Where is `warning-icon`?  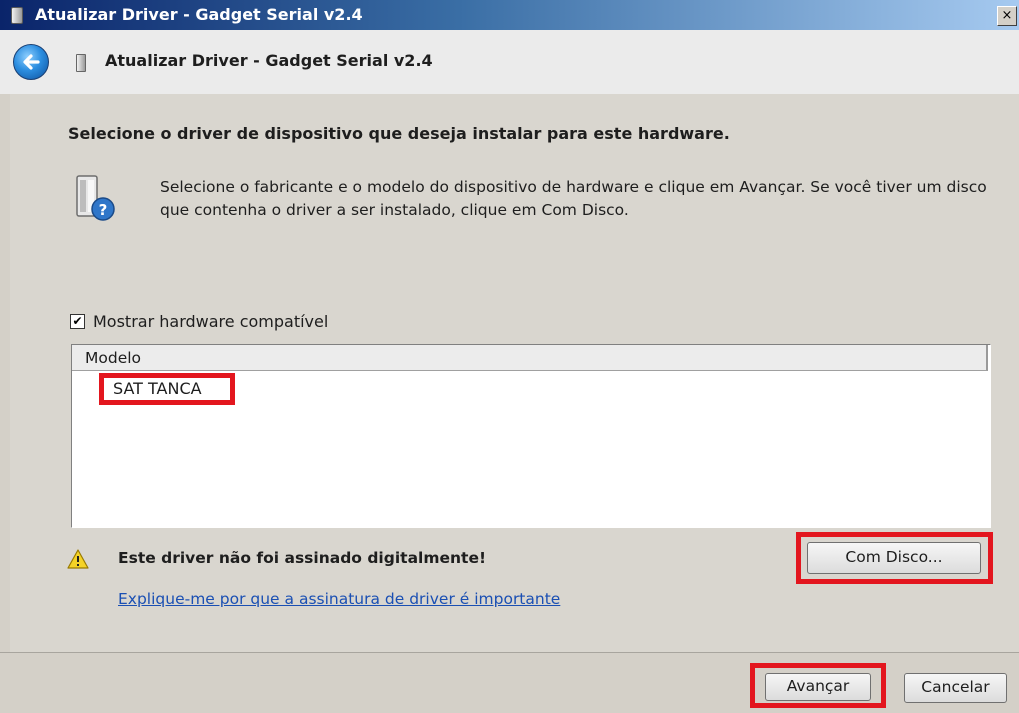
warning-icon is located at coordinates (78, 559).